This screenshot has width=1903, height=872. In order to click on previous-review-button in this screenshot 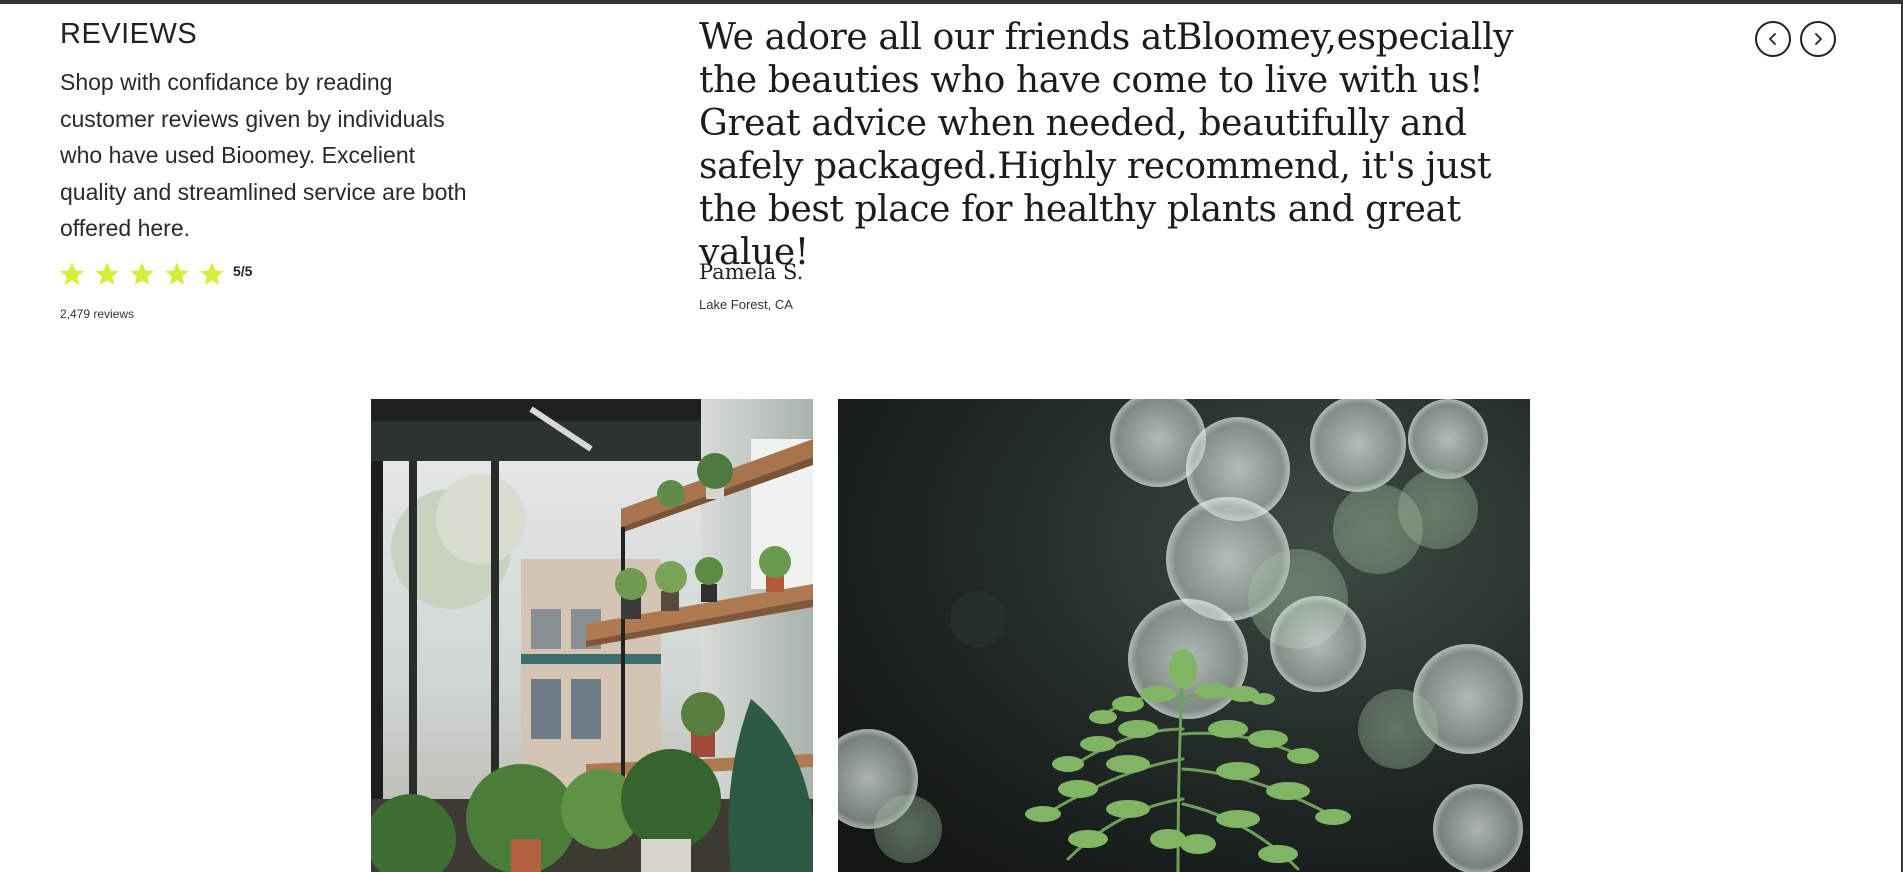, I will do `click(1773, 39)`.